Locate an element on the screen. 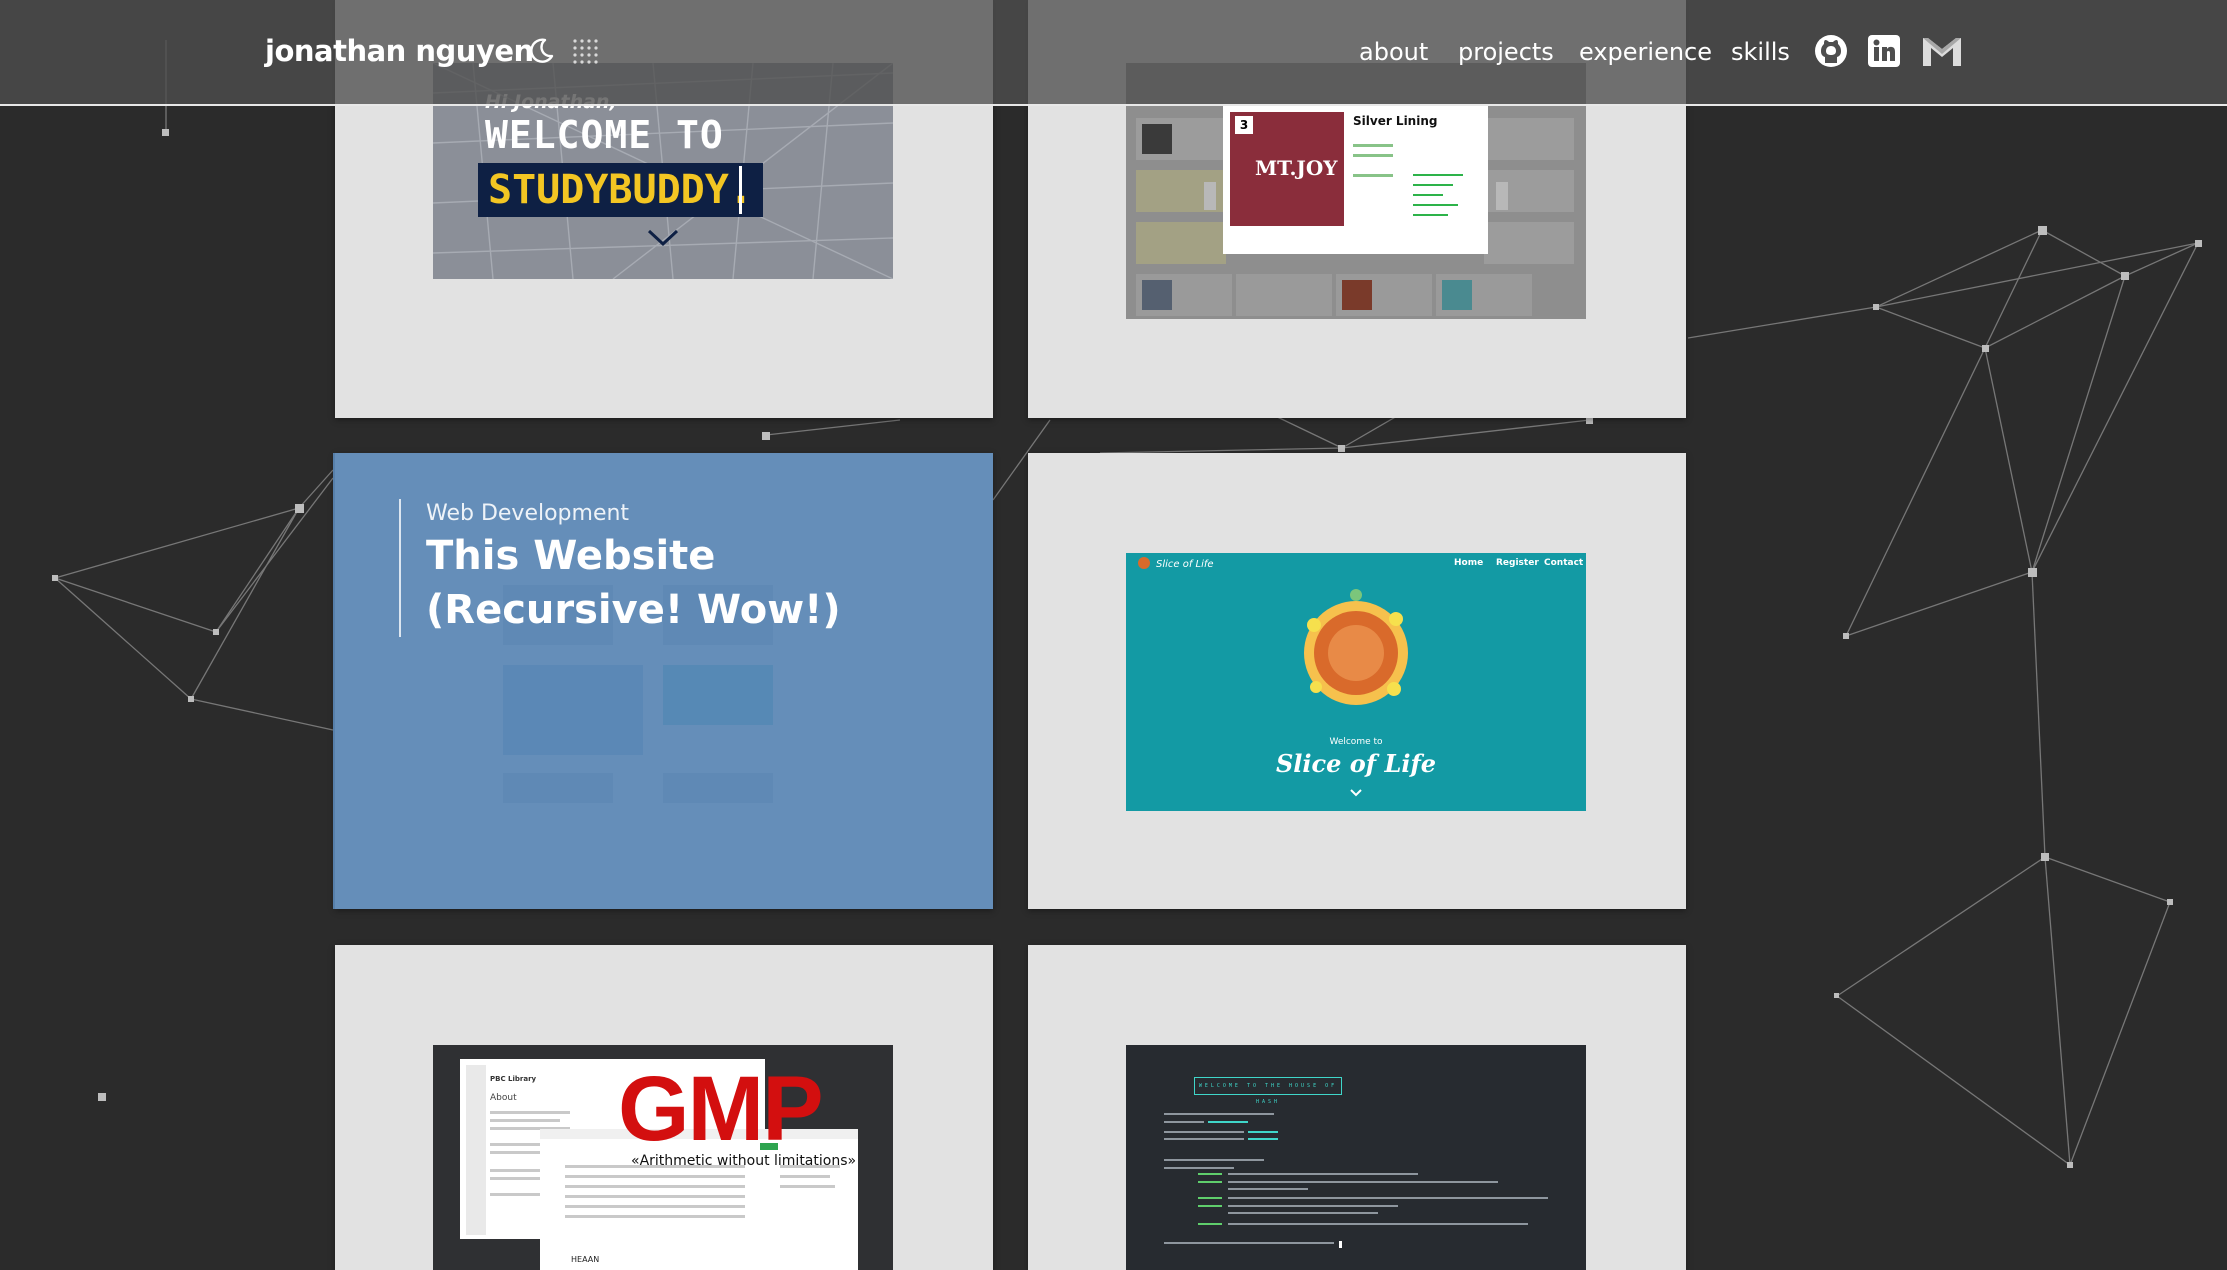 The height and width of the screenshot is (1270, 2227). nav-experience: experience is located at coordinates (1645, 52).